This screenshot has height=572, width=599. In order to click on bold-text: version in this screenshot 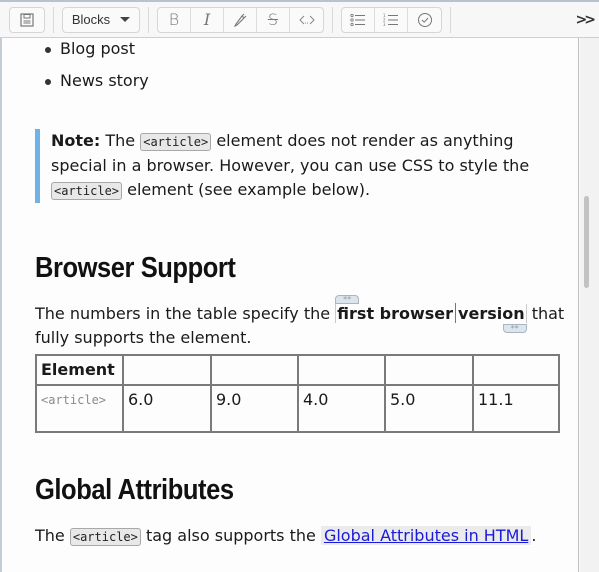, I will do `click(491, 313)`.